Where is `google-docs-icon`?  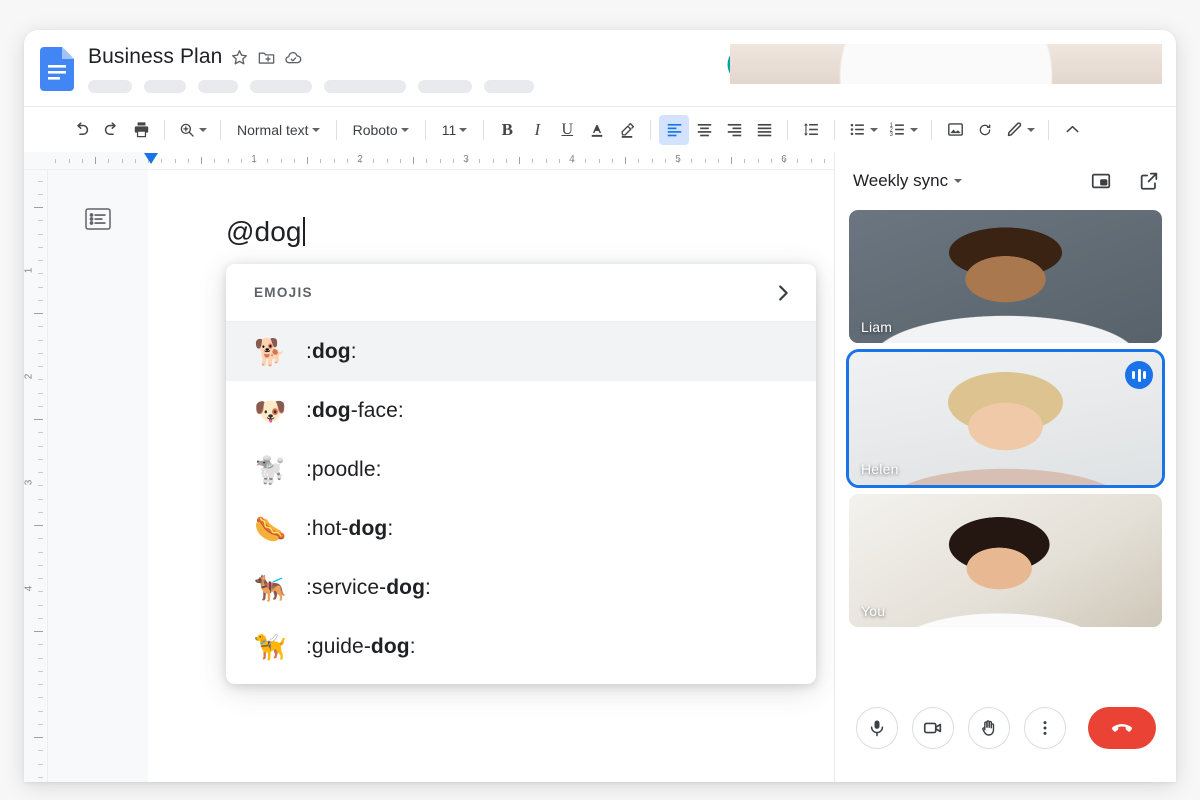 google-docs-icon is located at coordinates (57, 69).